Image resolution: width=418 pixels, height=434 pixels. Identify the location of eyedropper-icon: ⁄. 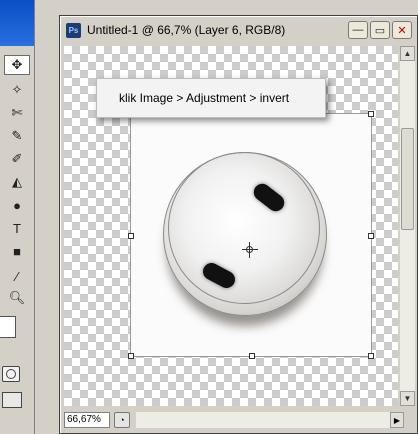
(17, 276).